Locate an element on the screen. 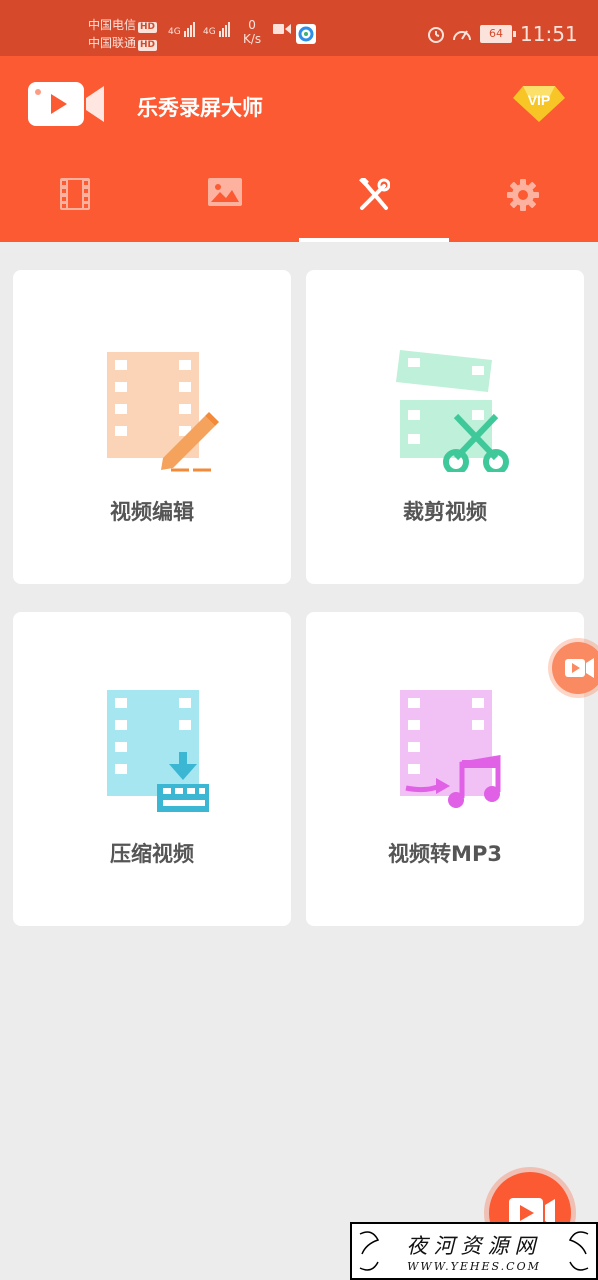 The height and width of the screenshot is (1280, 598). status-bar: 中国电信 HD 中国联通 HD 4G 4G 0 K/s 64 11:51 is located at coordinates (299, 28).